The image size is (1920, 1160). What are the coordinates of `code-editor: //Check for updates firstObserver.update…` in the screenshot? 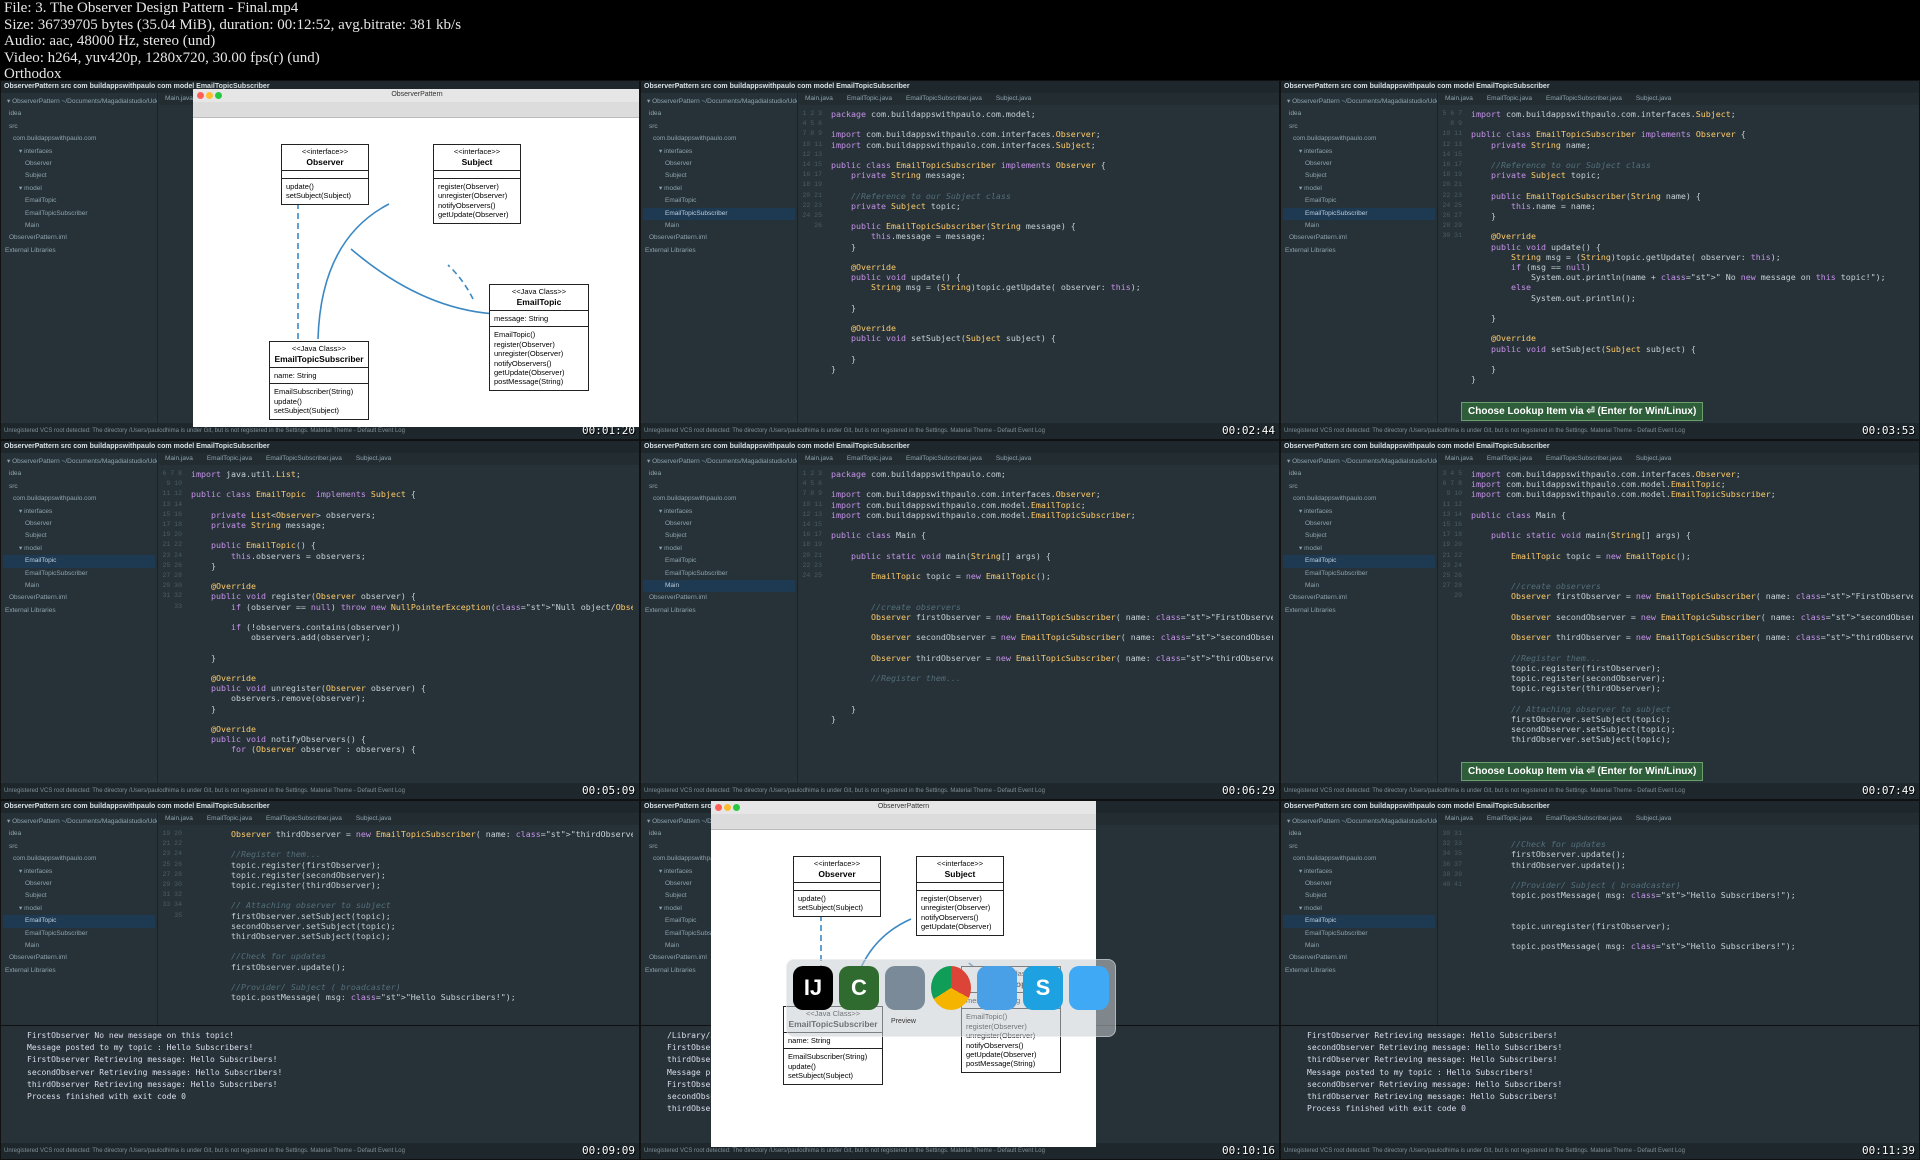 It's located at (1692, 924).